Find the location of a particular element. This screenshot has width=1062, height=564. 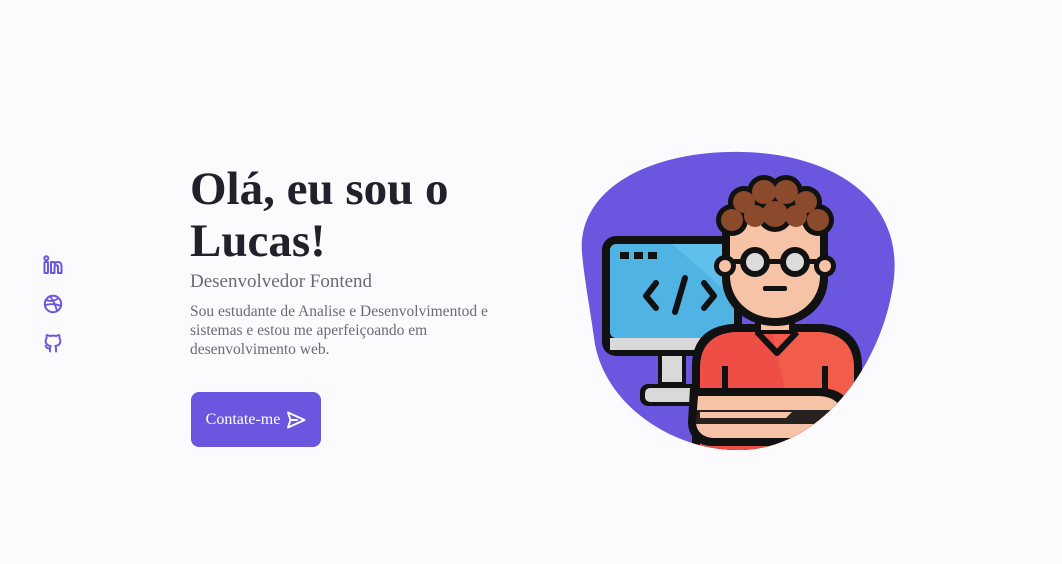

contact-button: Contate-me is located at coordinates (256, 419).